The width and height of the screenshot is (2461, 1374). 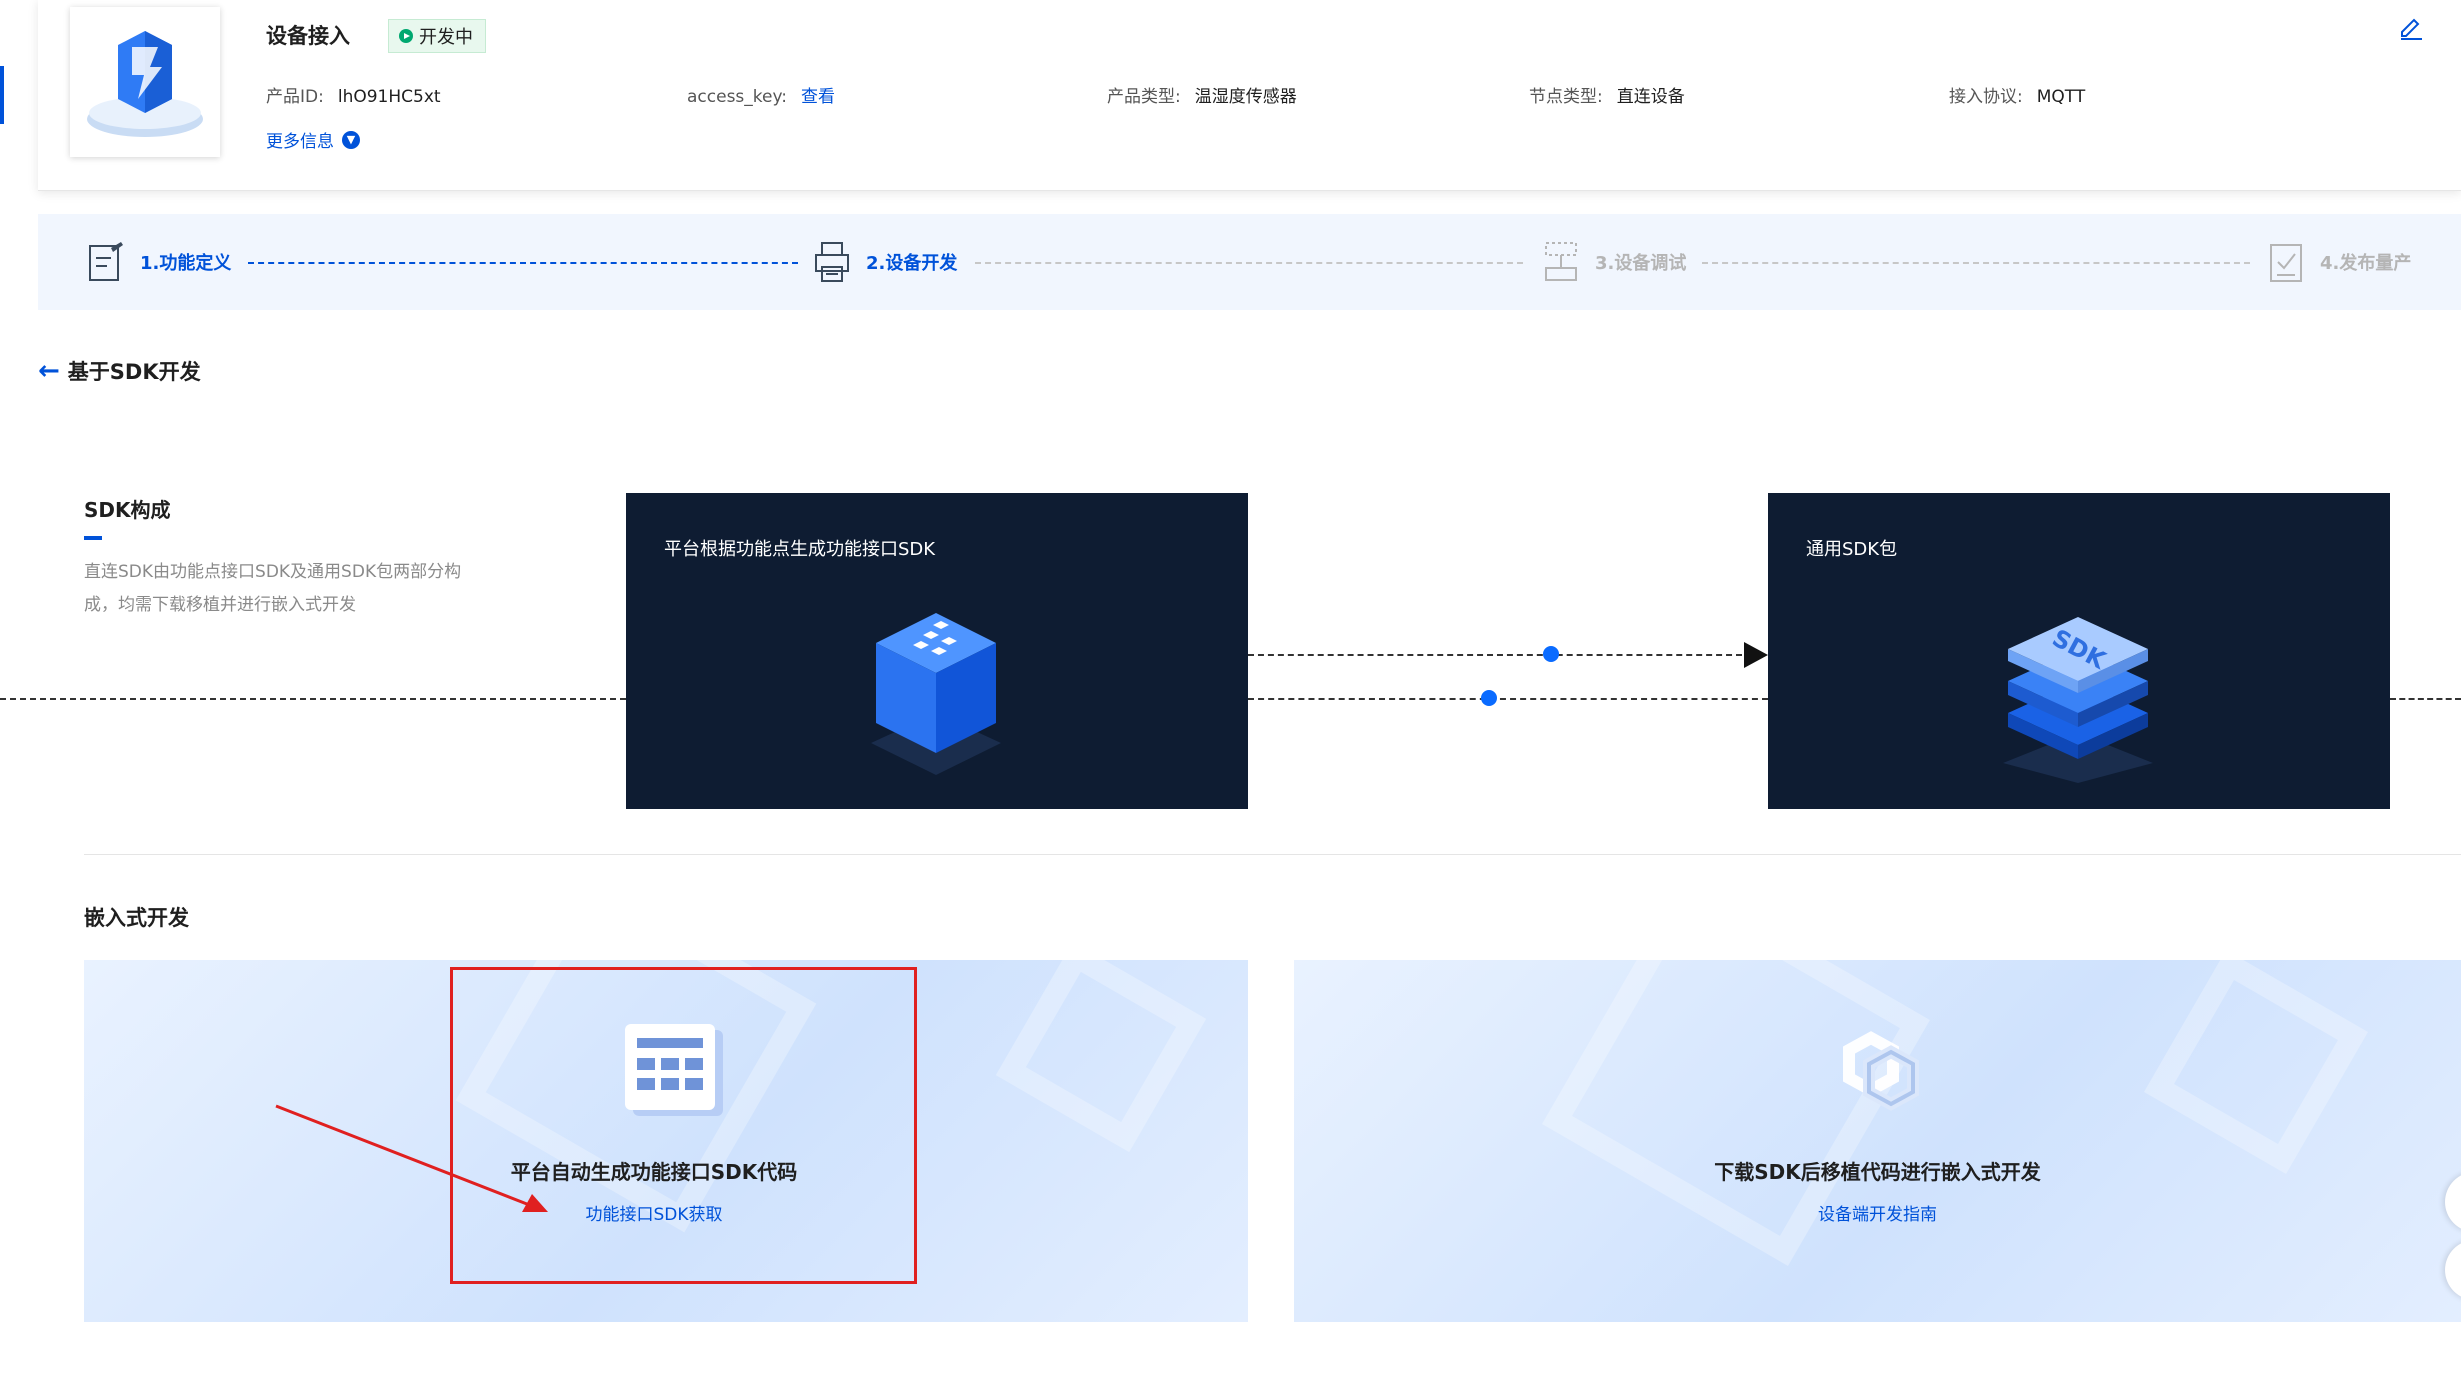 What do you see at coordinates (2, 95) in the screenshot?
I see `left-nav-accent` at bounding box center [2, 95].